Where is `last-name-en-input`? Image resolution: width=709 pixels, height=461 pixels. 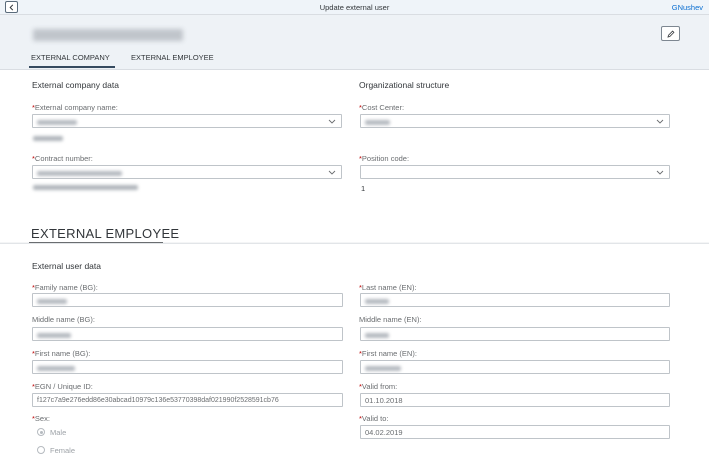
last-name-en-input is located at coordinates (515, 300).